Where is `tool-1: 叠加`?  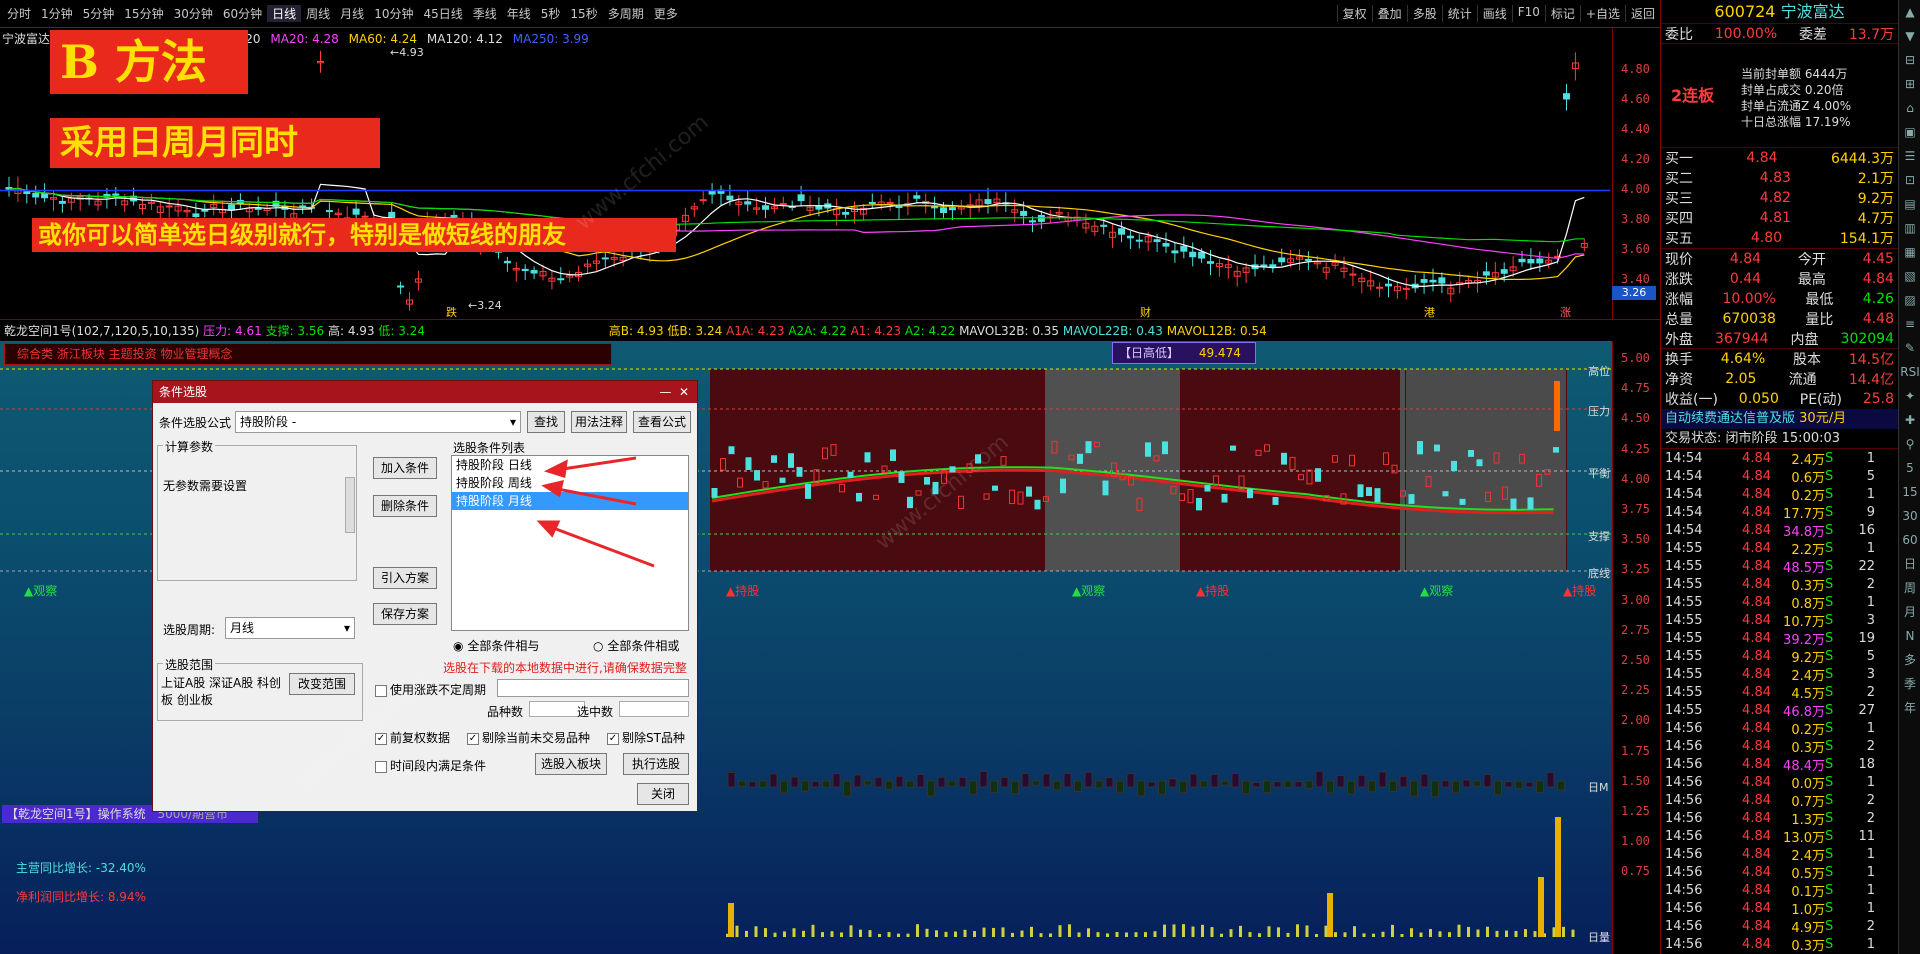 tool-1: 叠加 is located at coordinates (1389, 13).